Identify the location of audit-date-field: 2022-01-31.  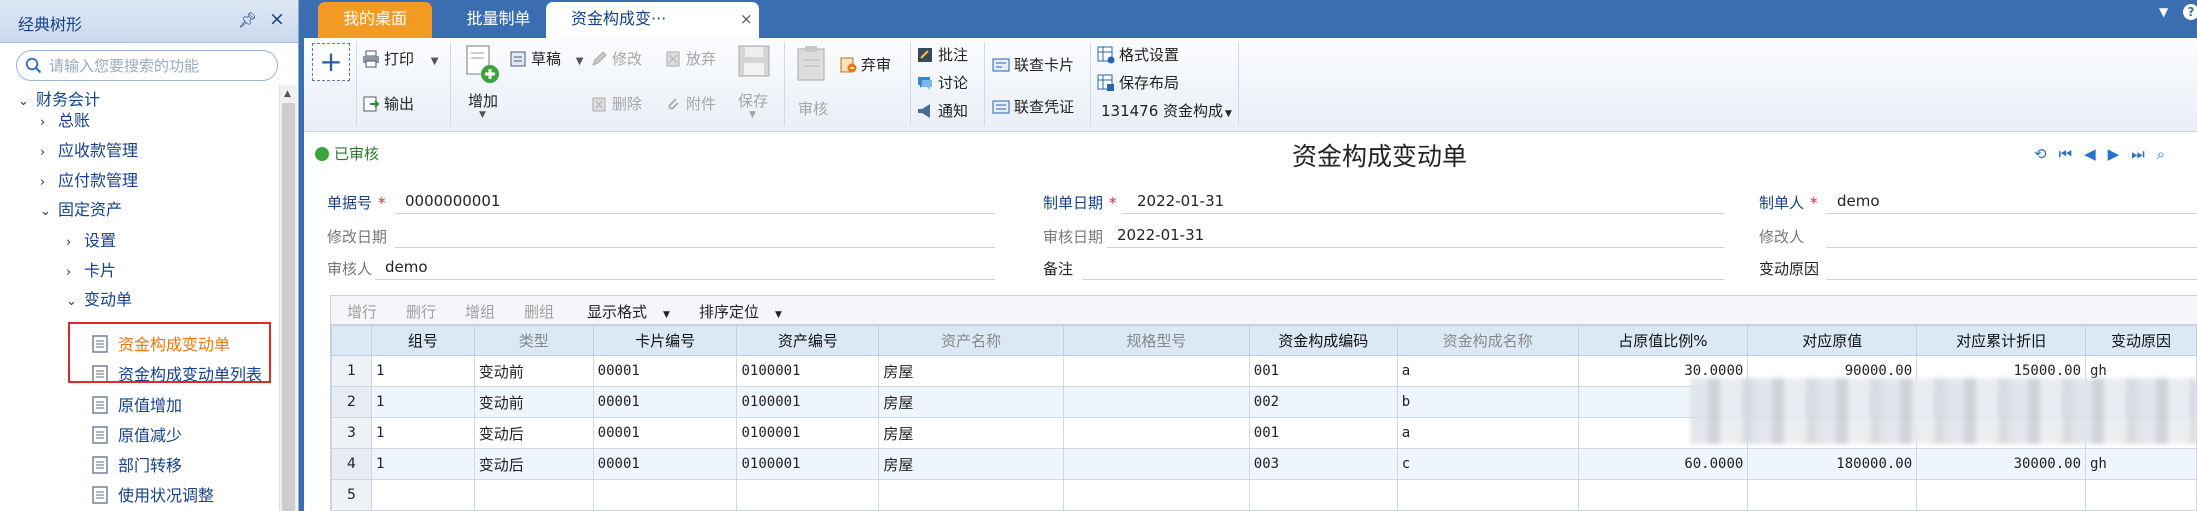
(1160, 235).